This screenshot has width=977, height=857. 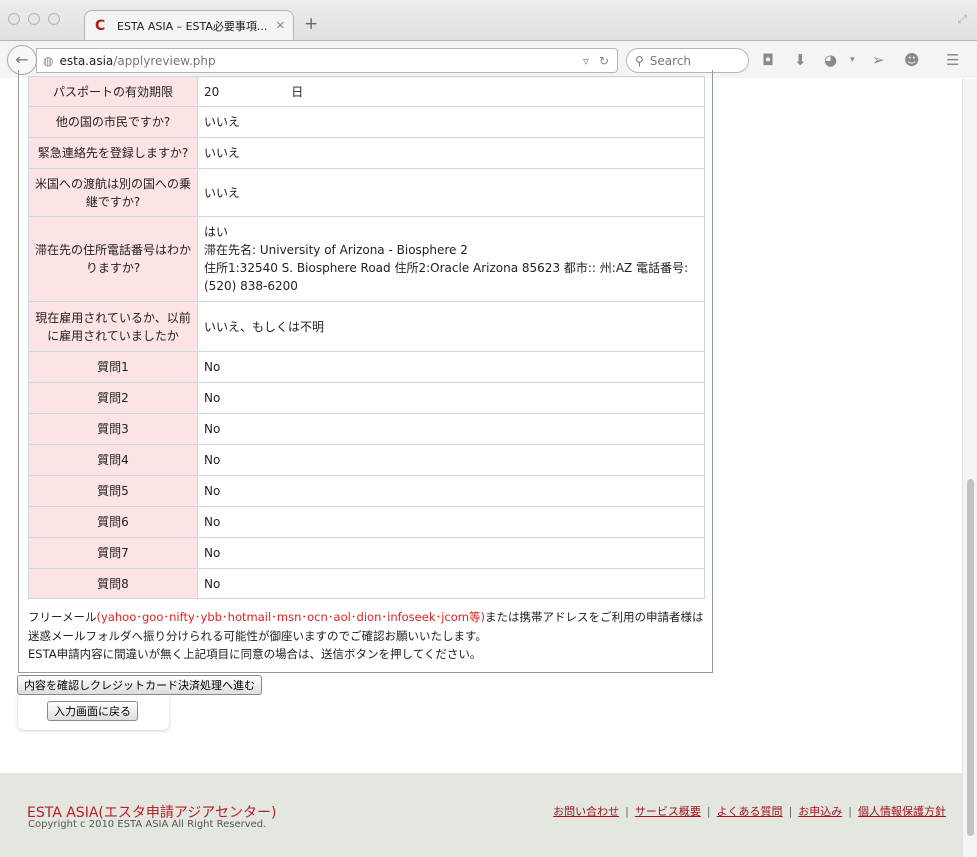 I want to click on table-row: 質問3 No, so click(x=366, y=429).